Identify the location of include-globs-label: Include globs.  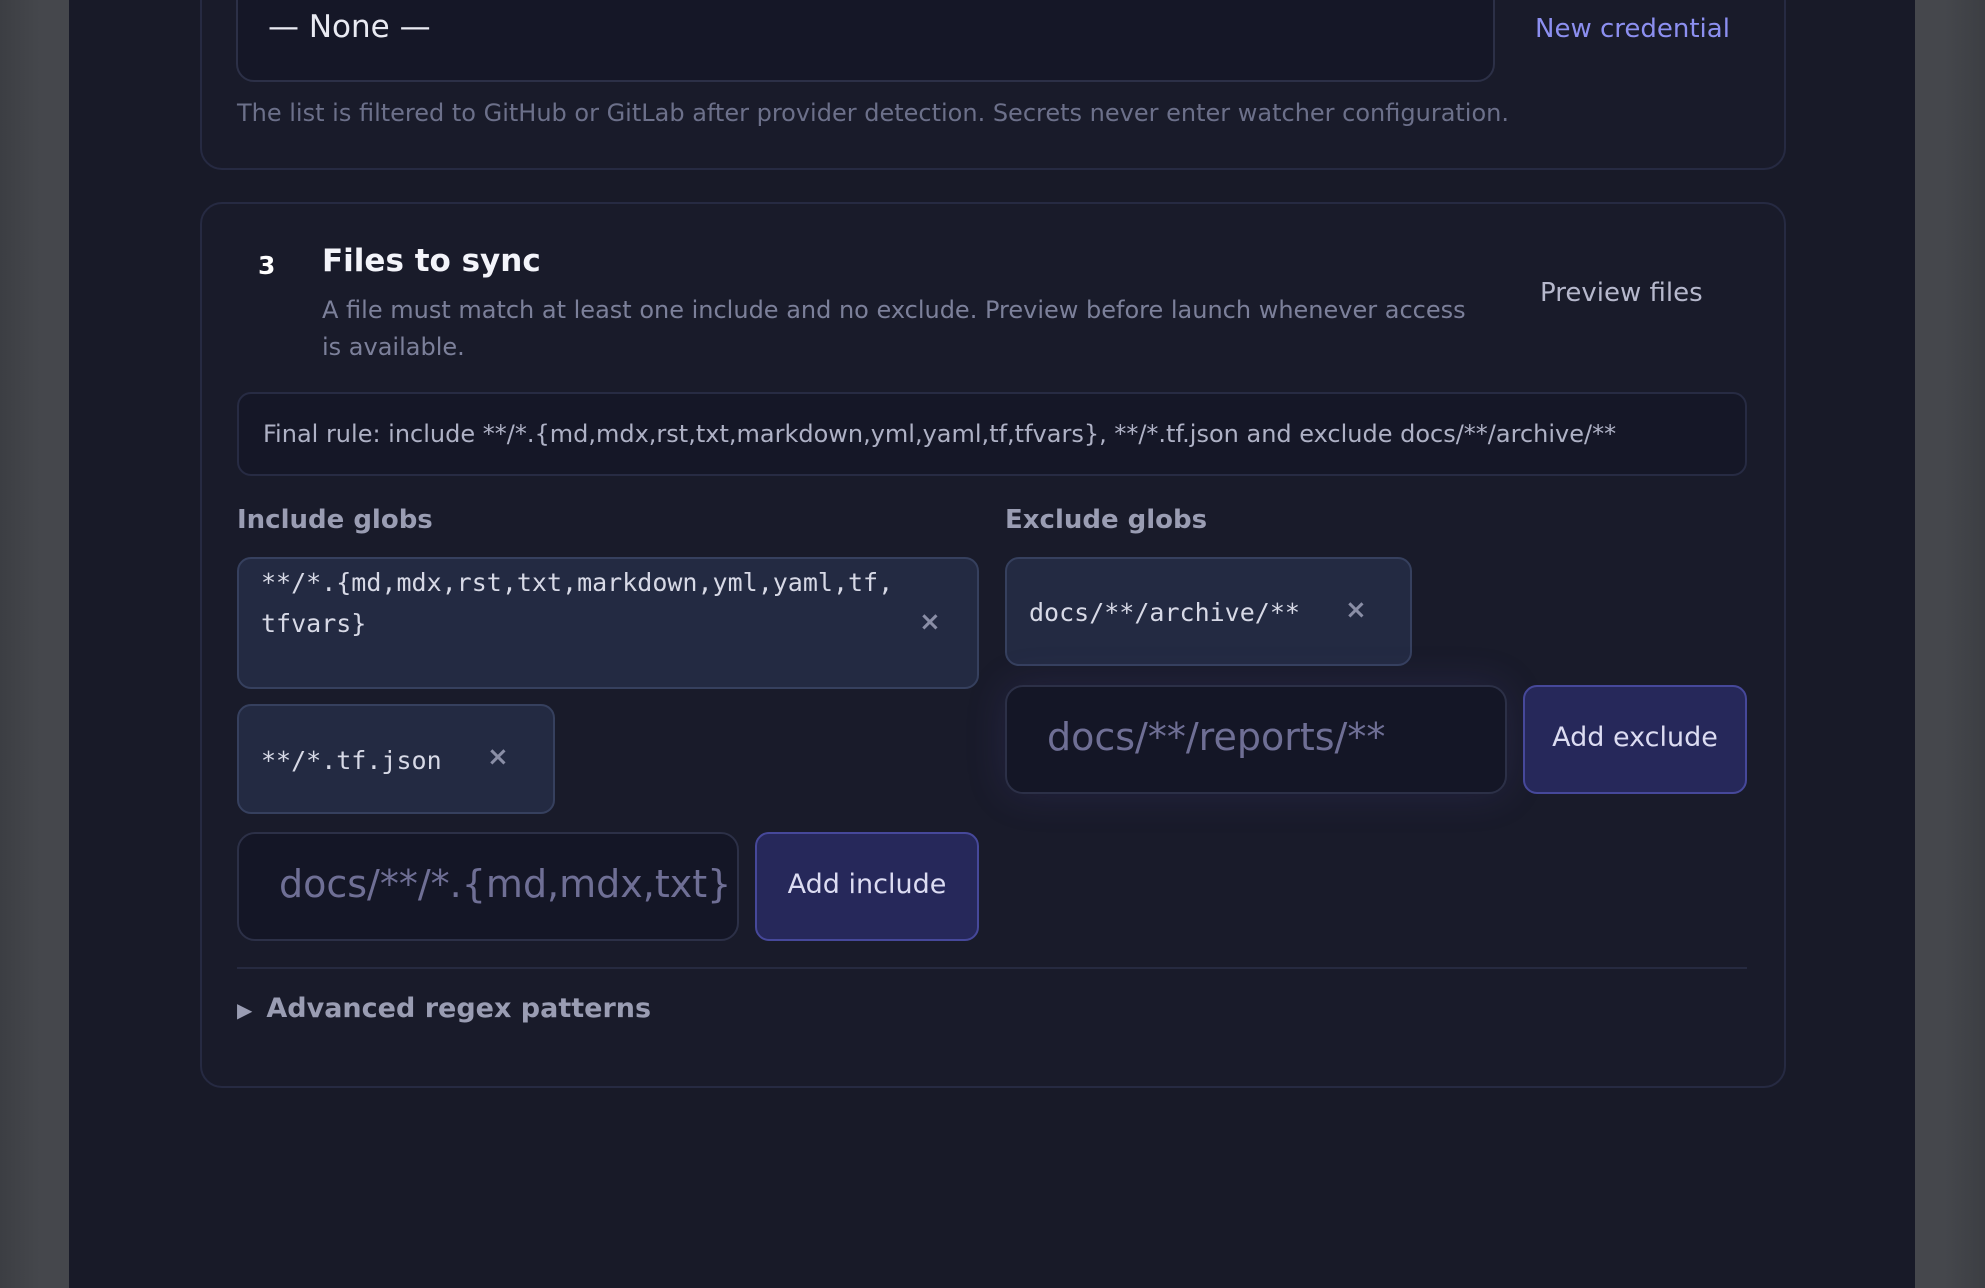
(335, 520).